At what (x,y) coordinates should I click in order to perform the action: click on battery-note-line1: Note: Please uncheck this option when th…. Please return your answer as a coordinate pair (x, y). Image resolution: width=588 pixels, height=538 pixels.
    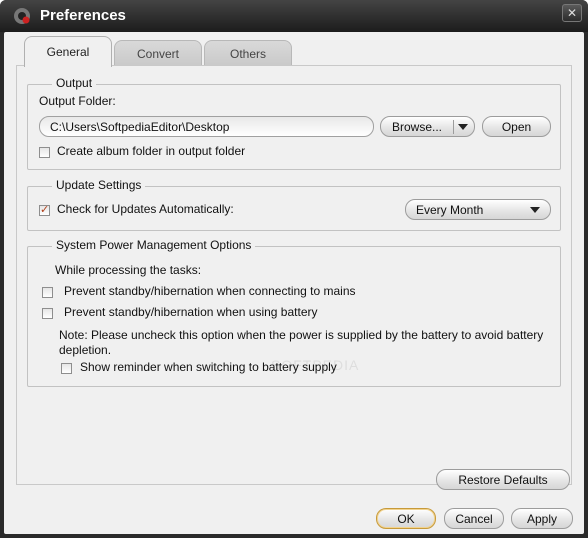
    Looking at the image, I should click on (301, 335).